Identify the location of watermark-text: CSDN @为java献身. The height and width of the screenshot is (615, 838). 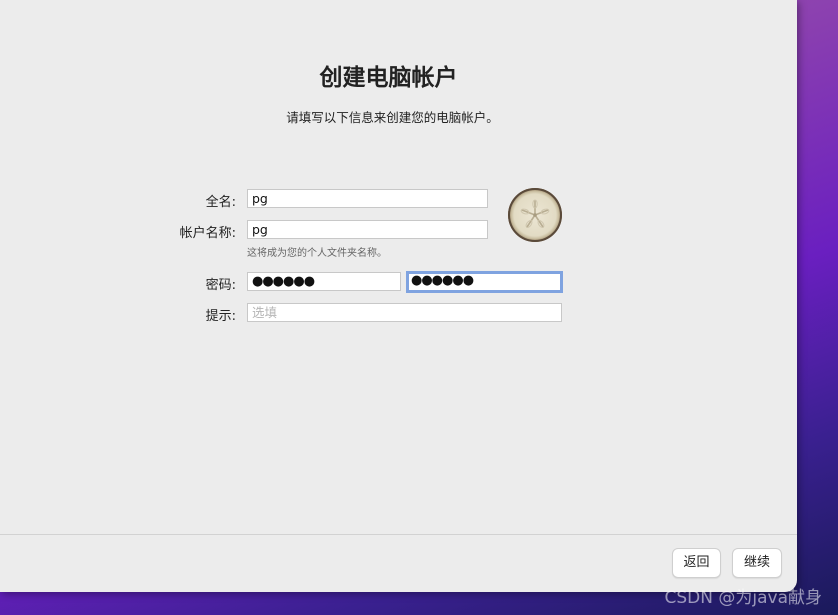
(743, 598).